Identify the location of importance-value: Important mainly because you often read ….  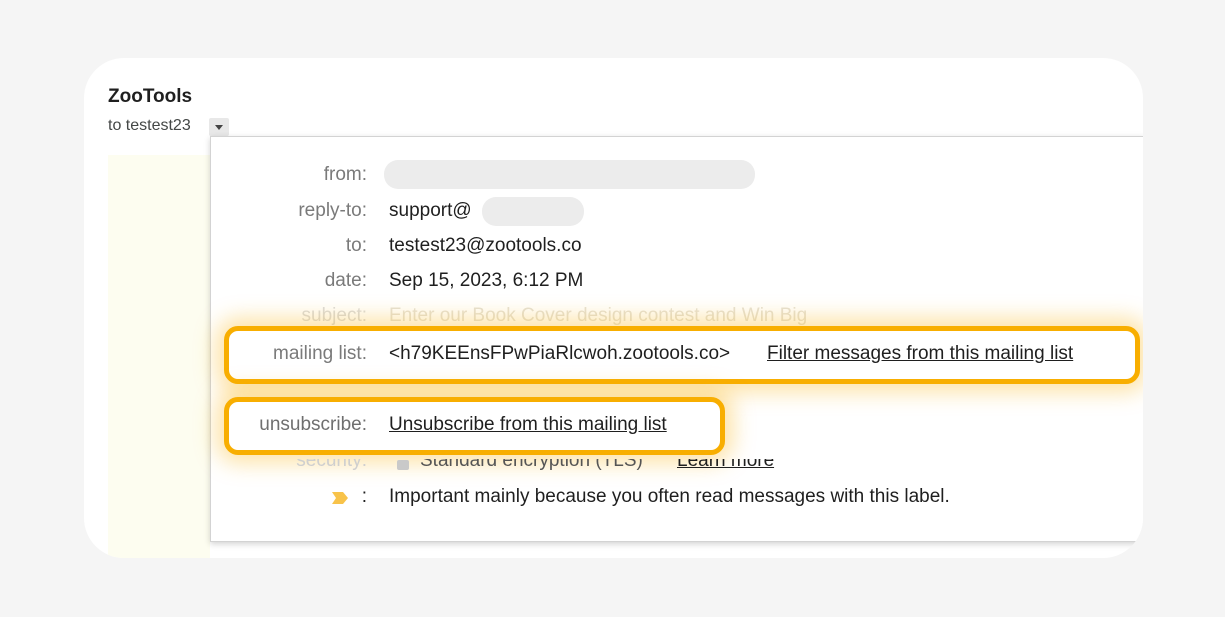
(669, 496).